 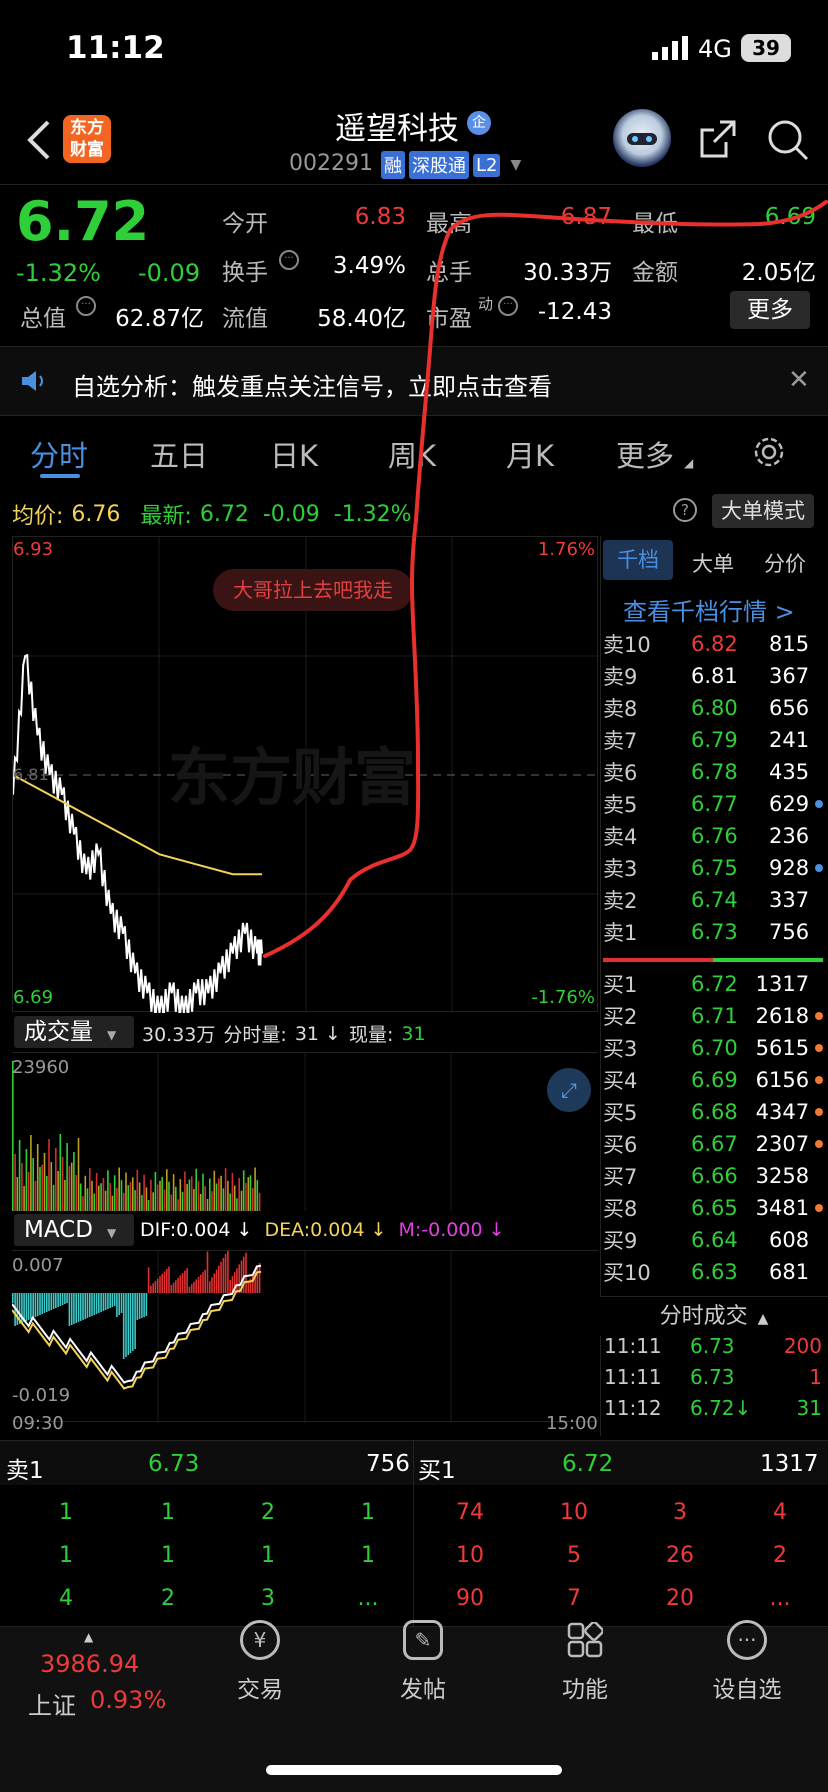 I want to click on trade-volume: 31, so click(x=809, y=1408).